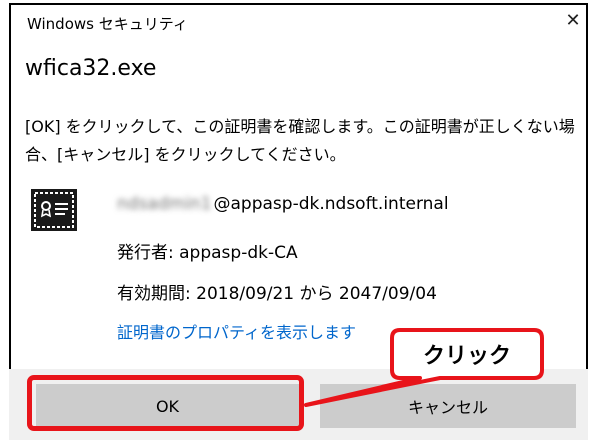 Image resolution: width=598 pixels, height=447 pixels. Describe the element at coordinates (466, 356) in the screenshot. I see `callout-label: クリック` at that location.